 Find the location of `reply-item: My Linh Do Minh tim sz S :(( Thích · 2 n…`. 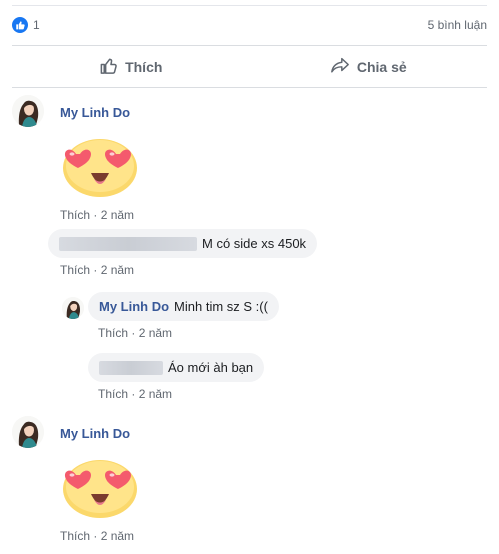

reply-item: My Linh Do Minh tim sz S :(( Thích · 2 n… is located at coordinates (170, 316).